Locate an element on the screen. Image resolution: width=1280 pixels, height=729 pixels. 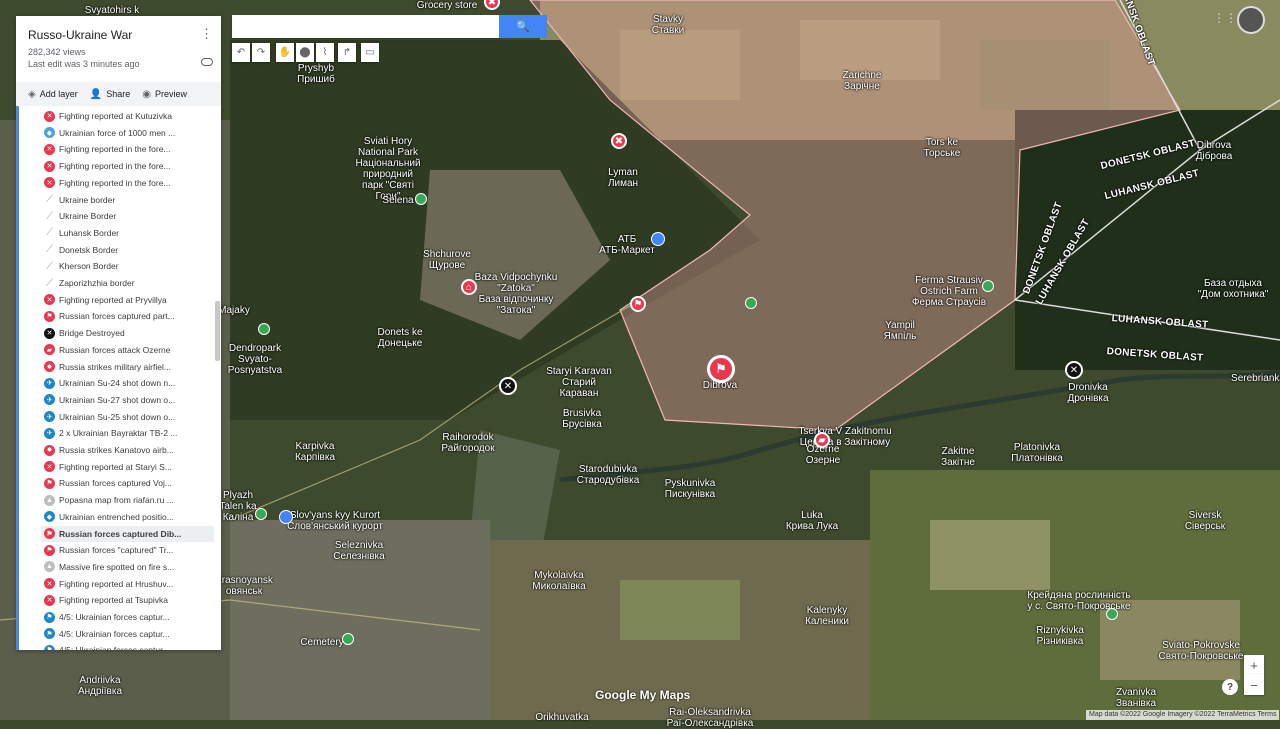
more-options-icon: ⋮ is located at coordinates (206, 34).